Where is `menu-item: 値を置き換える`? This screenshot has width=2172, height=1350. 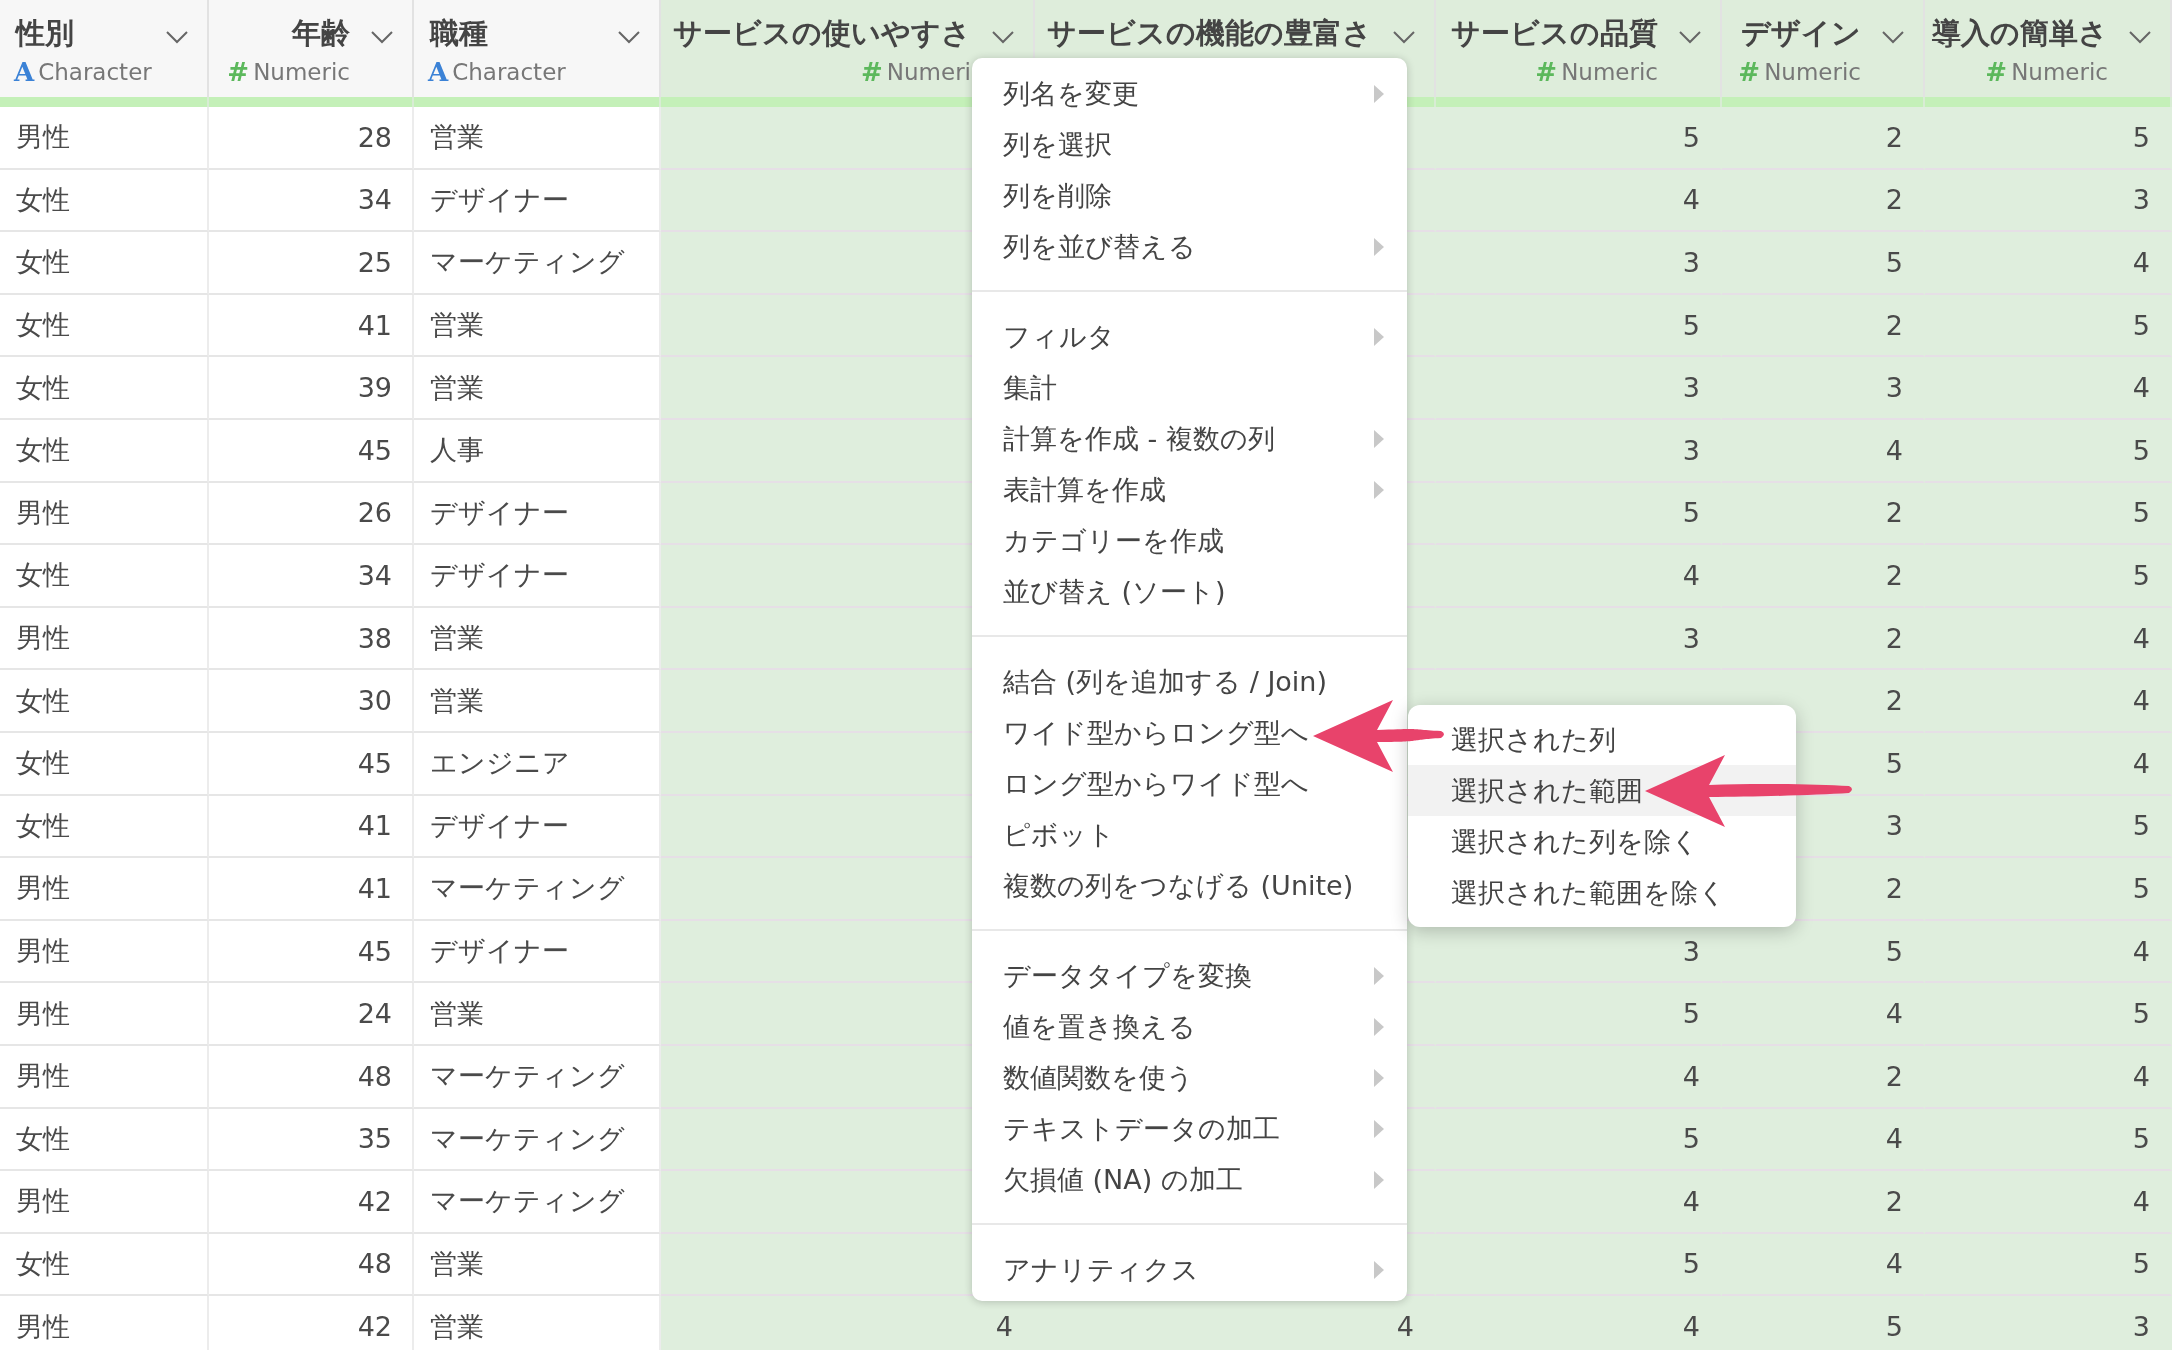 menu-item: 値を置き換える is located at coordinates (1189, 1026).